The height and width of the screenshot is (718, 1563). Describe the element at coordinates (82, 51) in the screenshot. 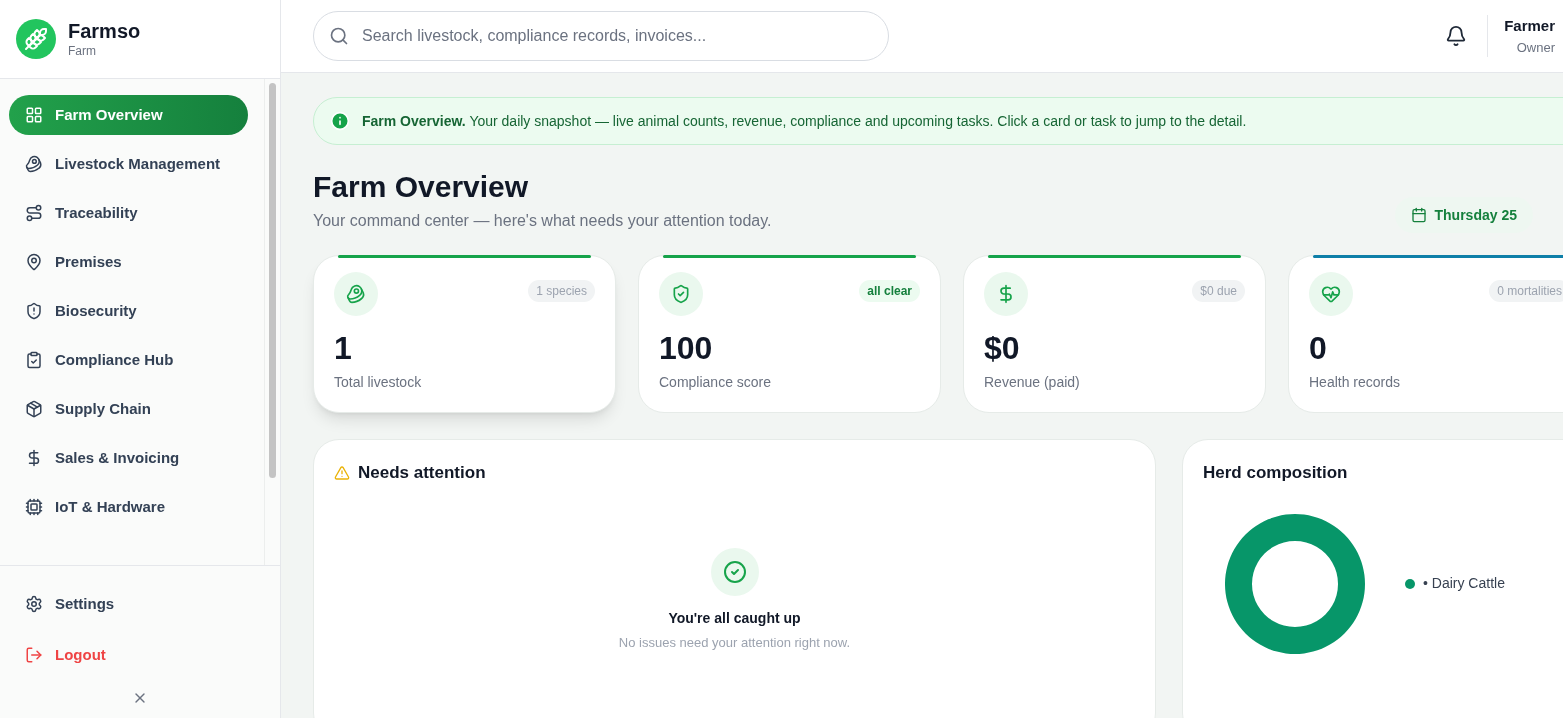

I see `brand-subtitle: Farm` at that location.